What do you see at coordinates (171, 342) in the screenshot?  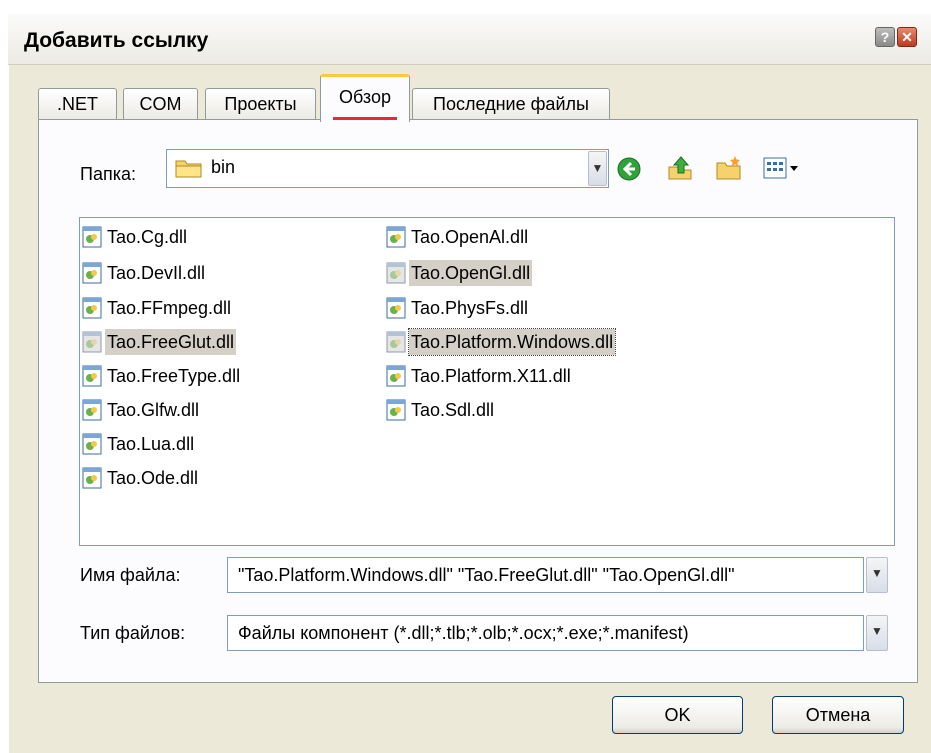 I see `file-name: Tao.FreeGlut.dll` at bounding box center [171, 342].